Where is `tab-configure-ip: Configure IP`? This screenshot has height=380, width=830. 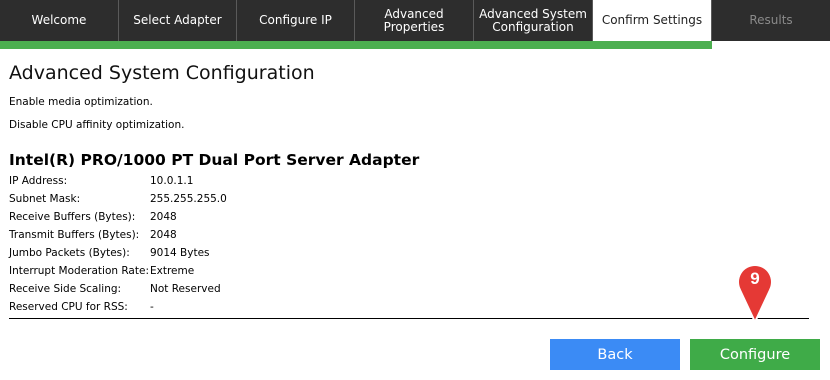
tab-configure-ip: Configure IP is located at coordinates (296, 20).